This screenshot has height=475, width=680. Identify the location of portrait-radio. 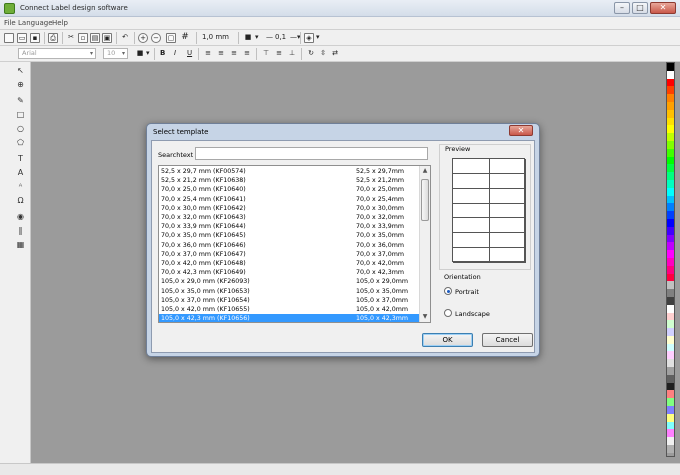
(448, 291).